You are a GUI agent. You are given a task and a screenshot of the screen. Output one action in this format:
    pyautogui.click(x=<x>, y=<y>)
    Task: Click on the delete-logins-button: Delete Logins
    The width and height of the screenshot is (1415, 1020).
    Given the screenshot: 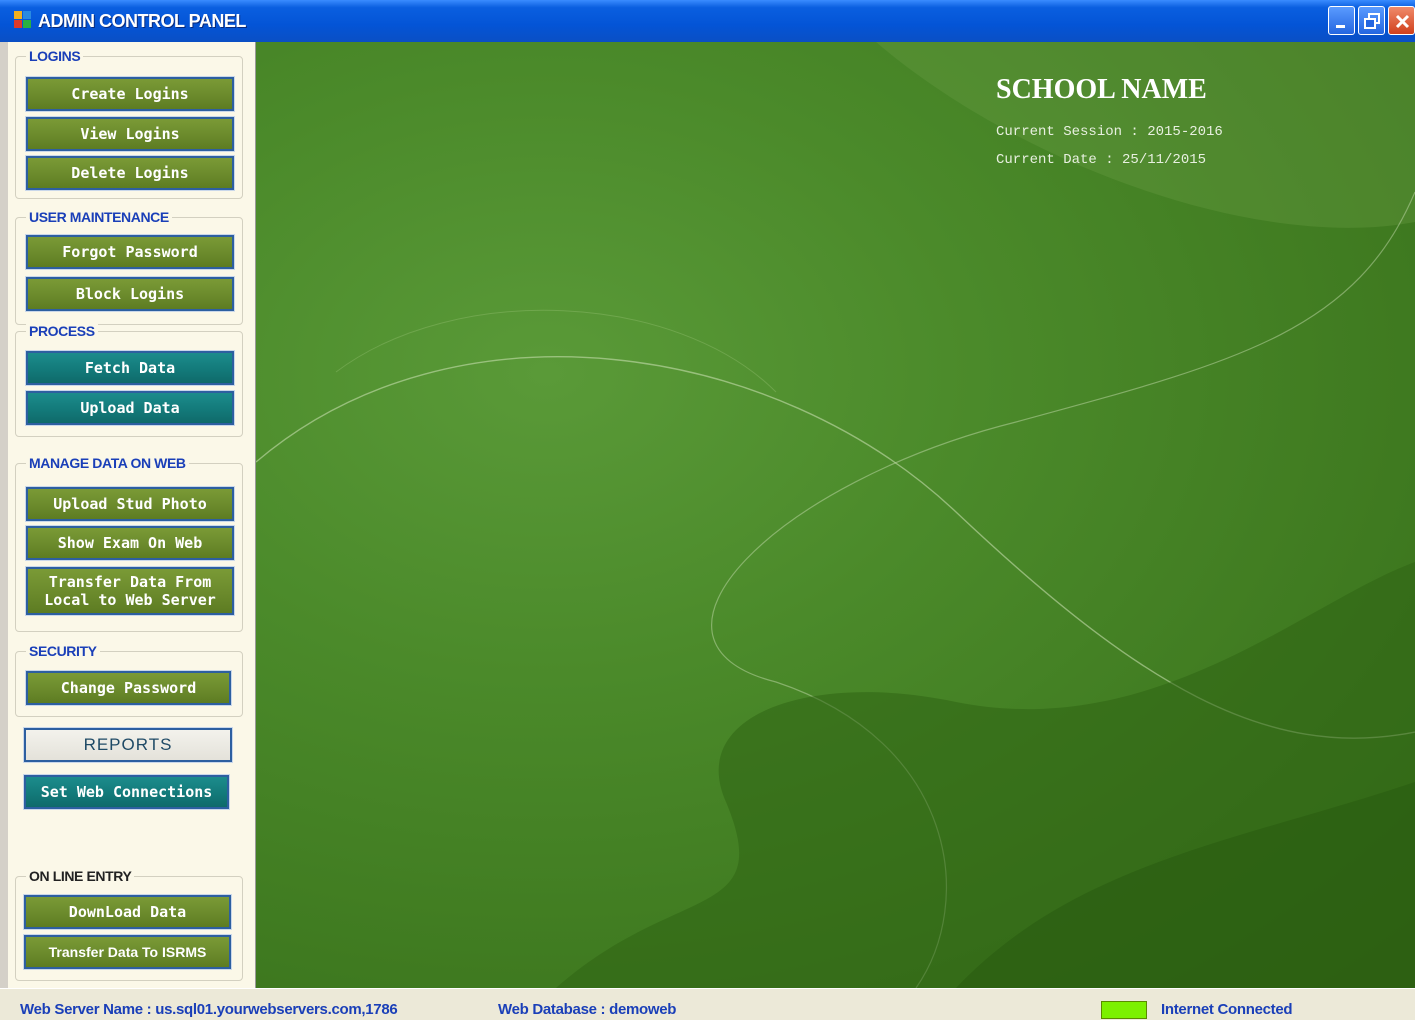 What is the action you would take?
    pyautogui.click(x=130, y=173)
    